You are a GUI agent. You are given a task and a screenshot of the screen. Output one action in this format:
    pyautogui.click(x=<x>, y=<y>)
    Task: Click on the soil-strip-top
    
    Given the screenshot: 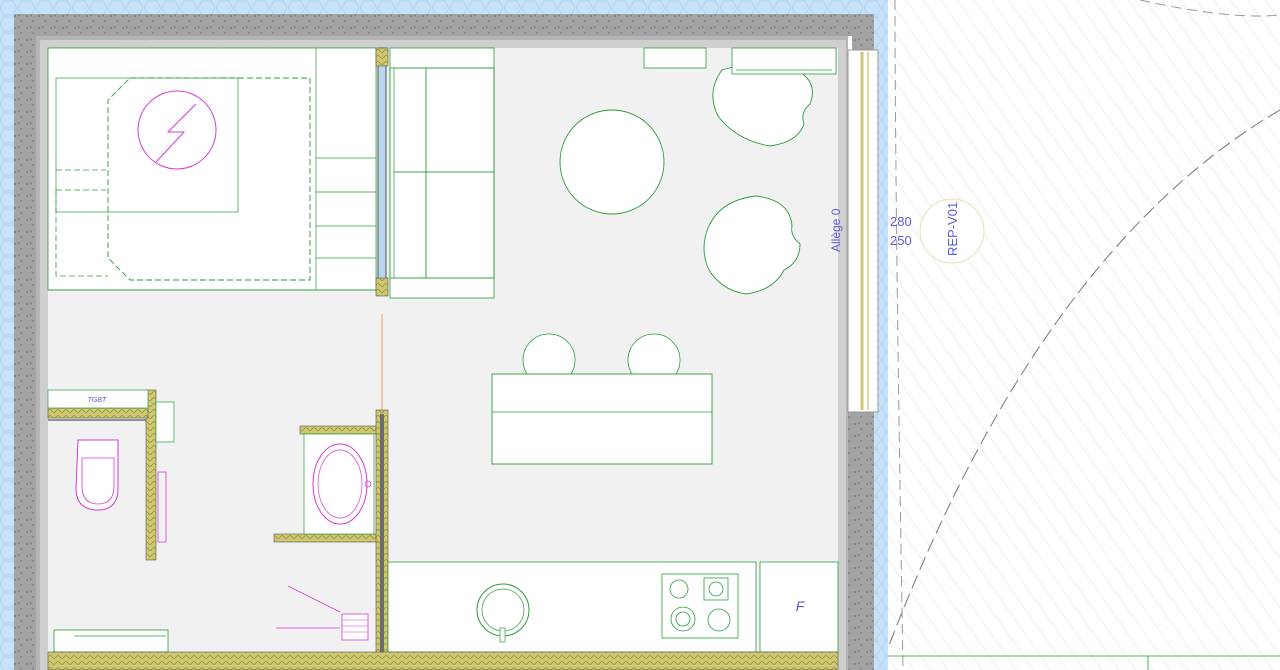 What is the action you would take?
    pyautogui.click(x=444, y=7)
    